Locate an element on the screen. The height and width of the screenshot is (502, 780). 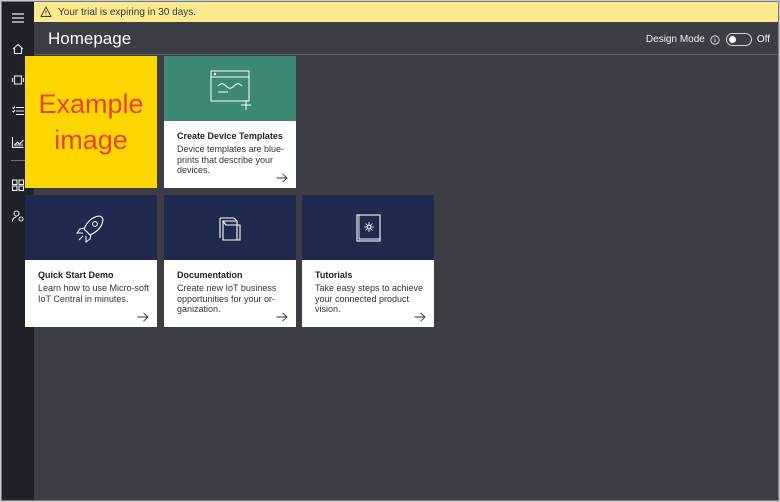
warning-icon is located at coordinates (46, 12).